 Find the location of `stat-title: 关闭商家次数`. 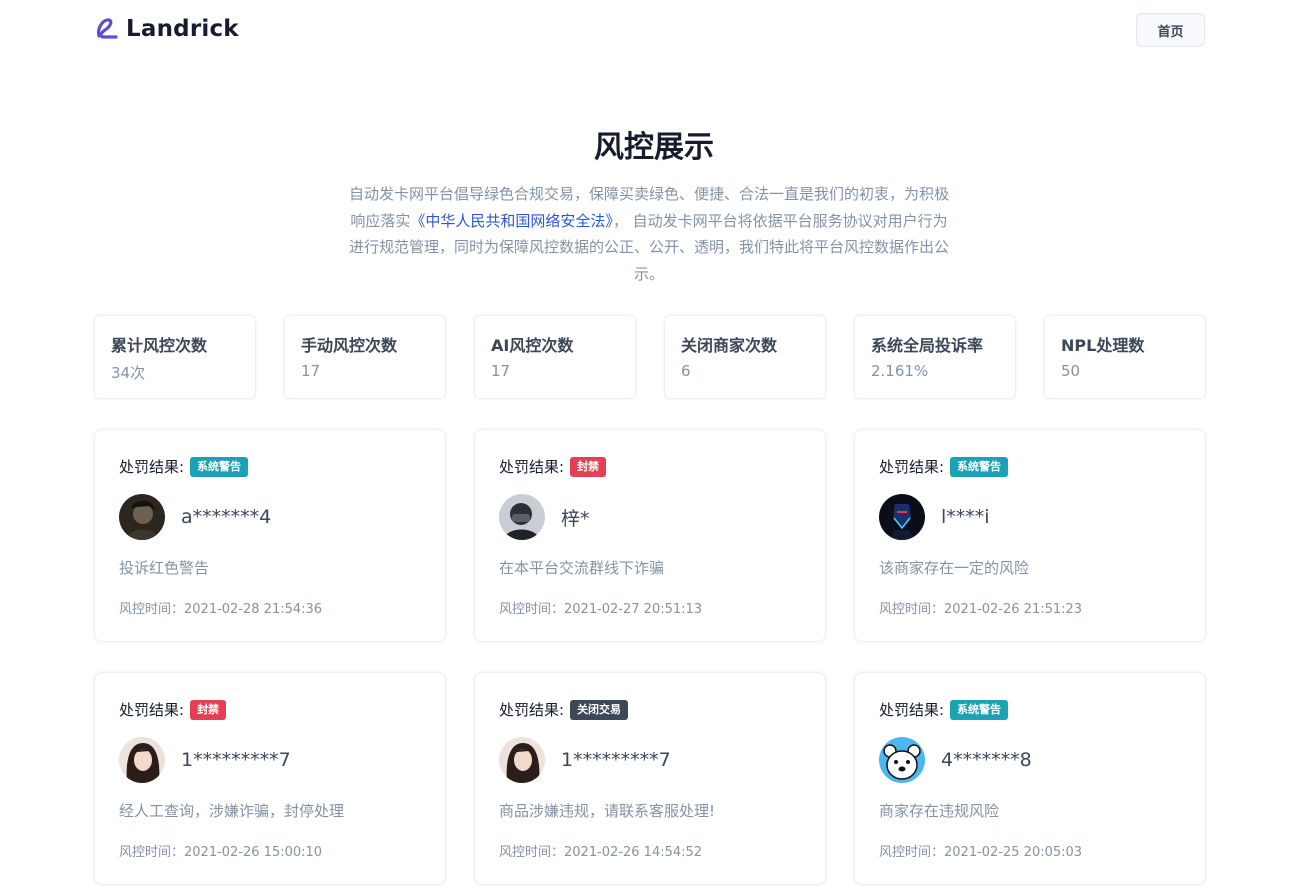

stat-title: 关闭商家次数 is located at coordinates (729, 345).